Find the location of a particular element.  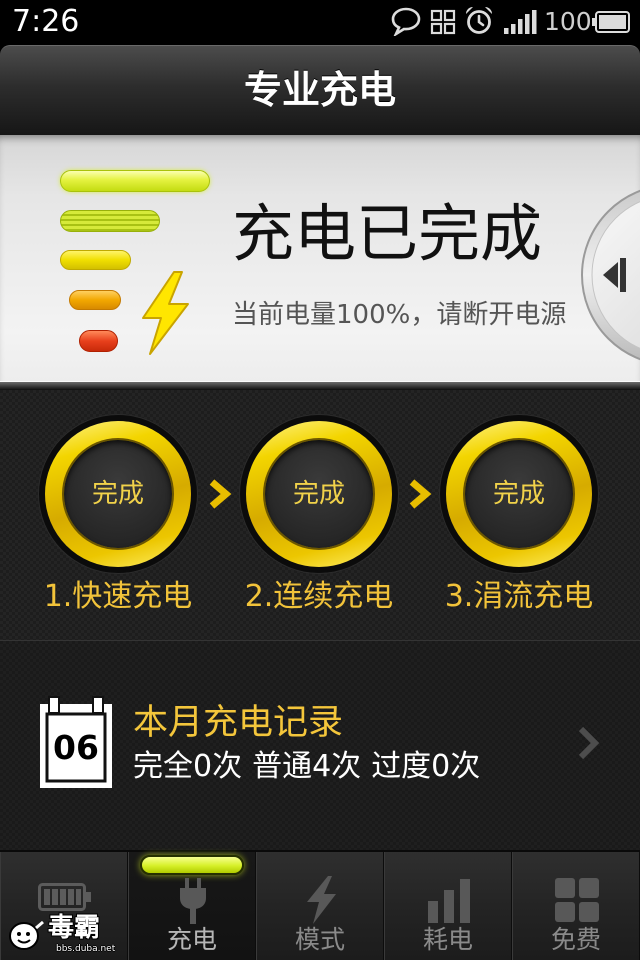

chat-icon is located at coordinates (406, 21).